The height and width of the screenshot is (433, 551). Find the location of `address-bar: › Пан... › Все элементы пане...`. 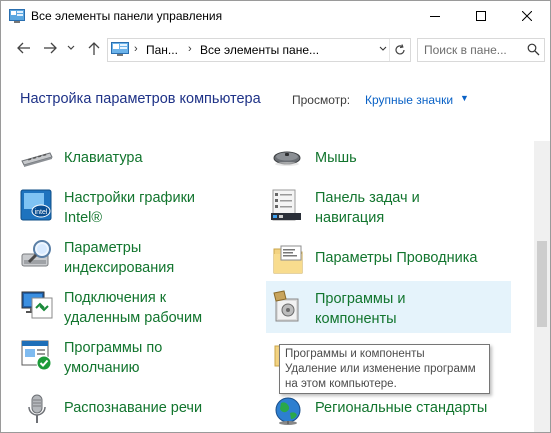

address-bar: › Пан... › Все элементы пане... is located at coordinates (259, 50).